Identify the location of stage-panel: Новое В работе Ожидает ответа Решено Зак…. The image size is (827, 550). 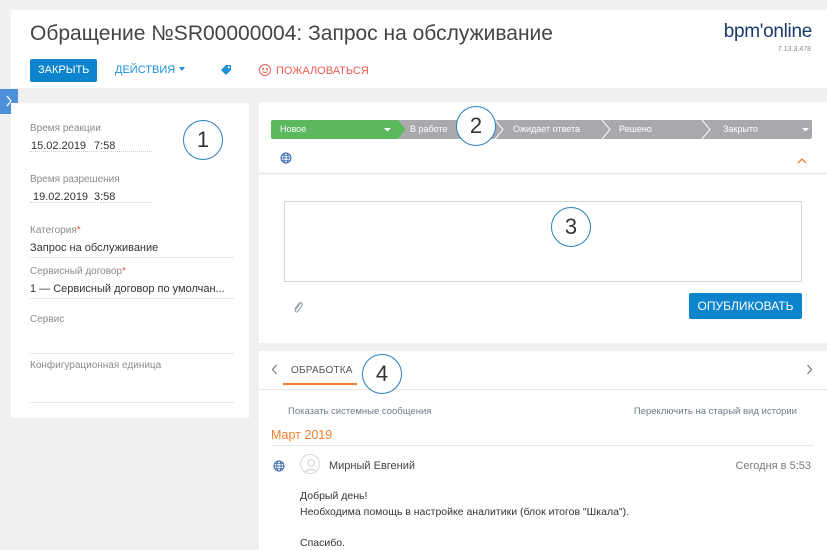
(543, 137).